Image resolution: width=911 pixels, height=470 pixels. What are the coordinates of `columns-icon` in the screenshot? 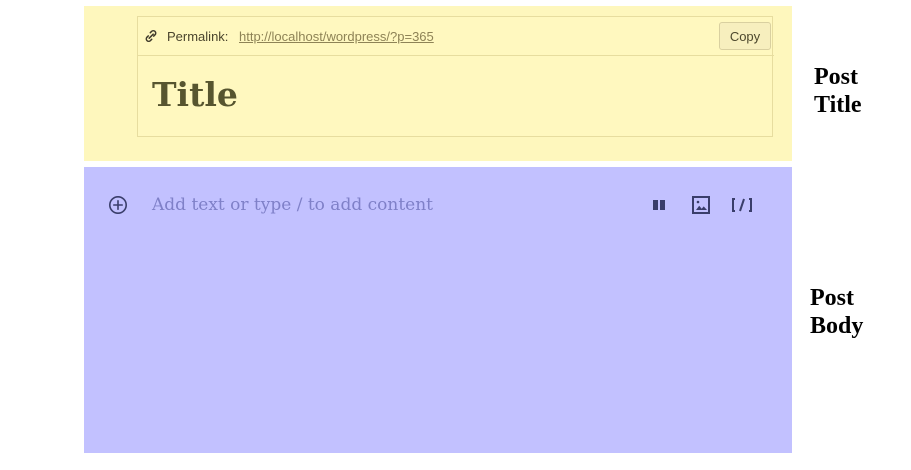 It's located at (659, 205).